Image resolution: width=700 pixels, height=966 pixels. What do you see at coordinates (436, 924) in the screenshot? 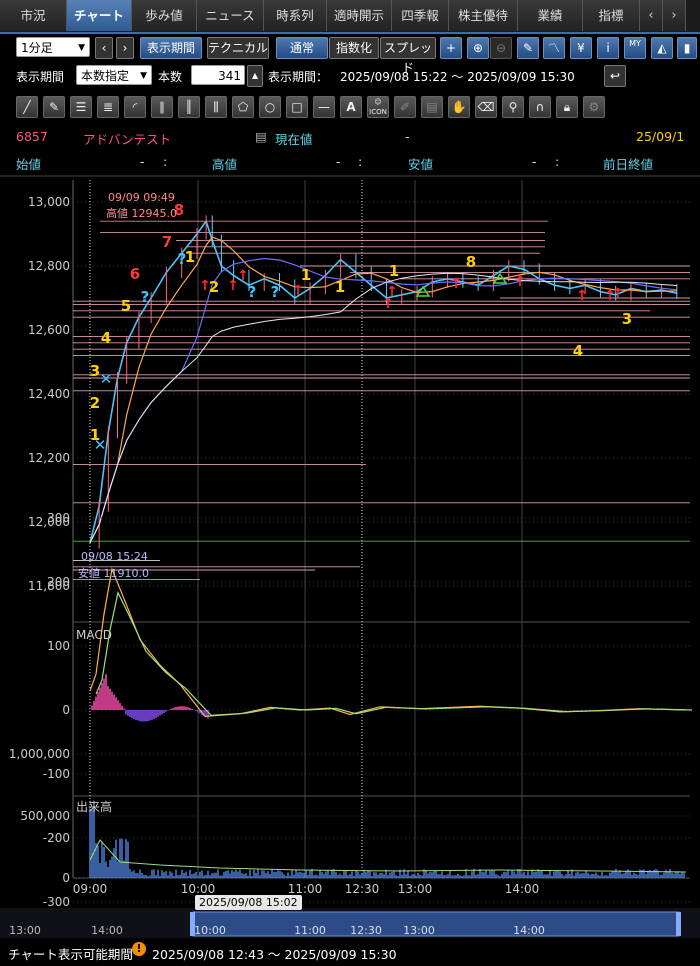
I see `navigator-window` at bounding box center [436, 924].